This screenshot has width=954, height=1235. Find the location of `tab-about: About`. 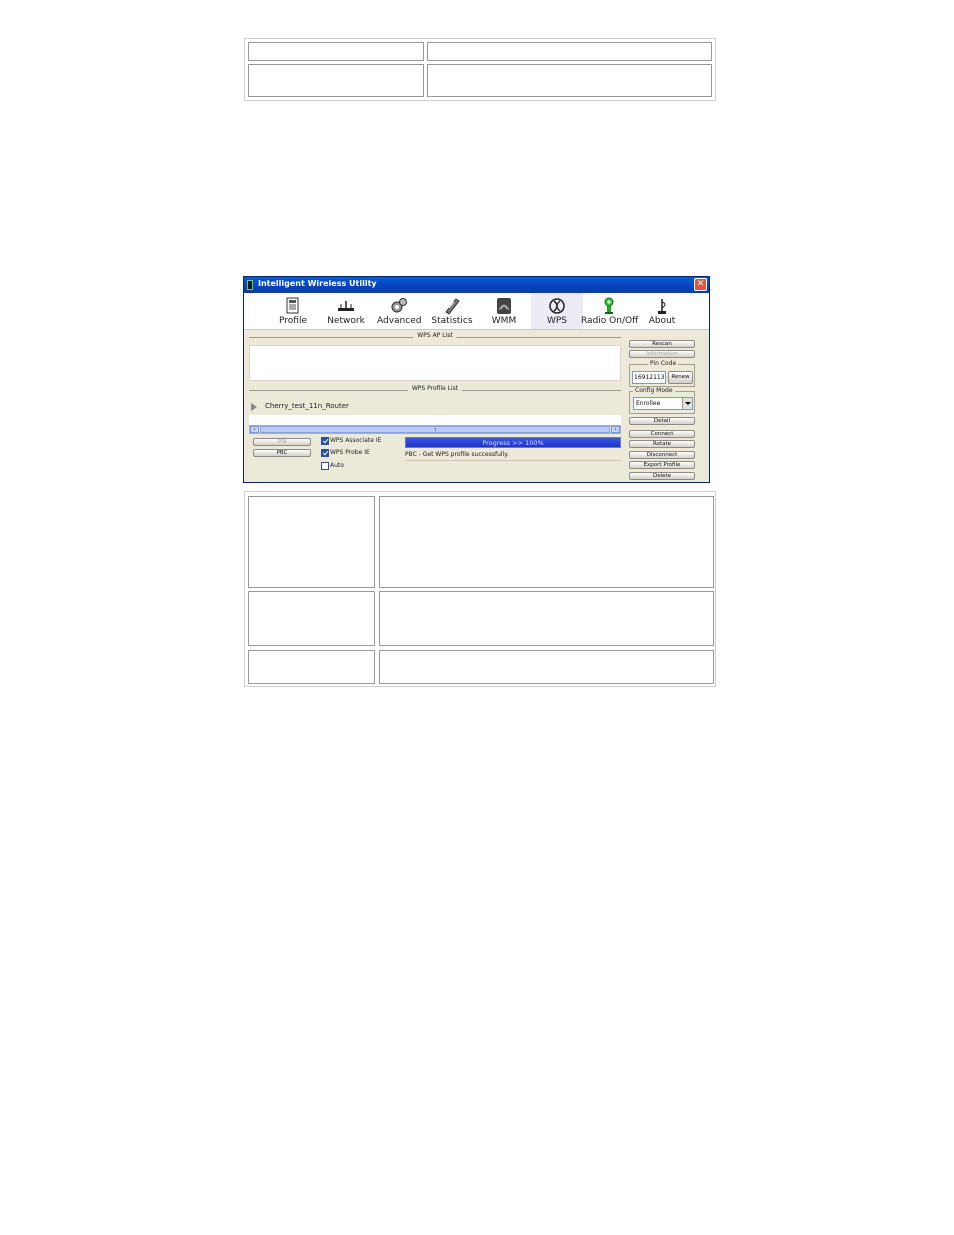

tab-about: About is located at coordinates (662, 311).